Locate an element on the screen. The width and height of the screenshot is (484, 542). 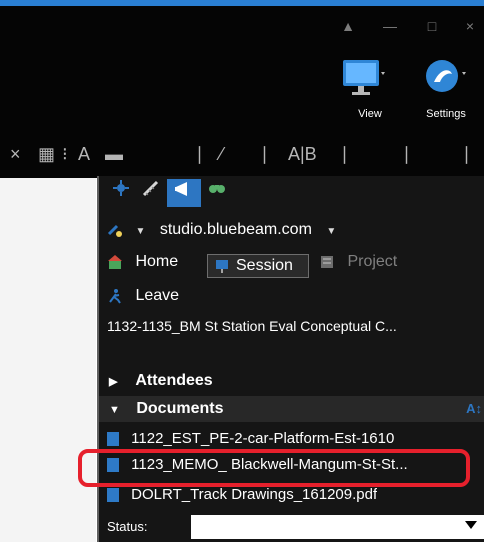
documents-label: Documents is located at coordinates (180, 408).